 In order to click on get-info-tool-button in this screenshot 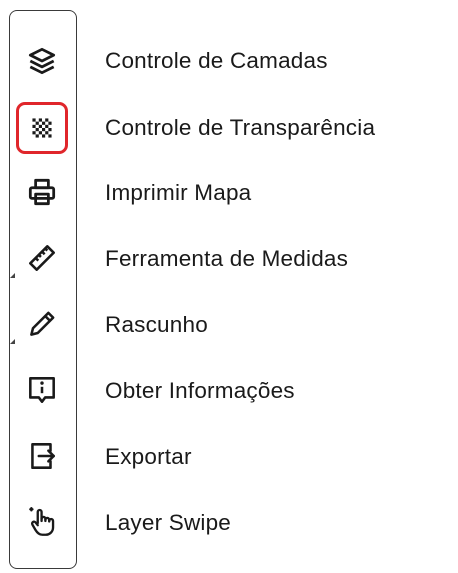, I will do `click(42, 390)`.